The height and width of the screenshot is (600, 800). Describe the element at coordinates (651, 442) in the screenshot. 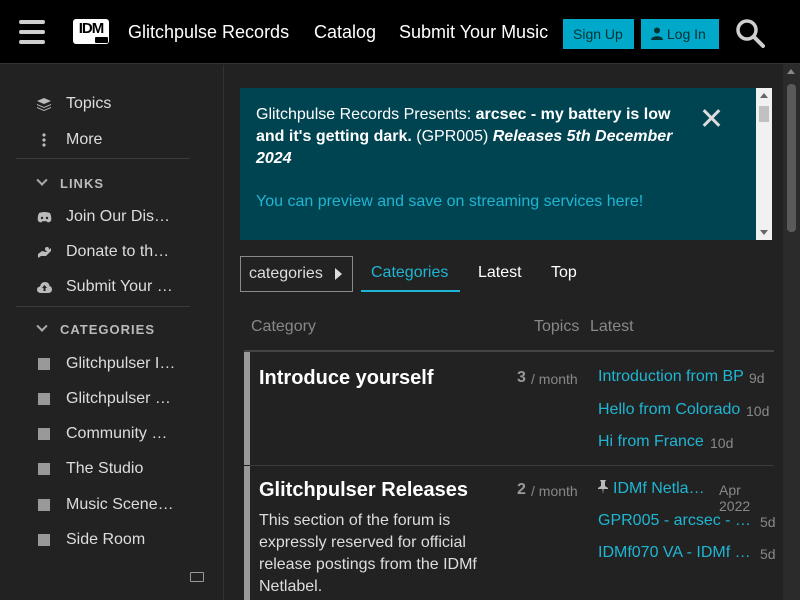

I see `latest-topic-link: Hi from France` at that location.